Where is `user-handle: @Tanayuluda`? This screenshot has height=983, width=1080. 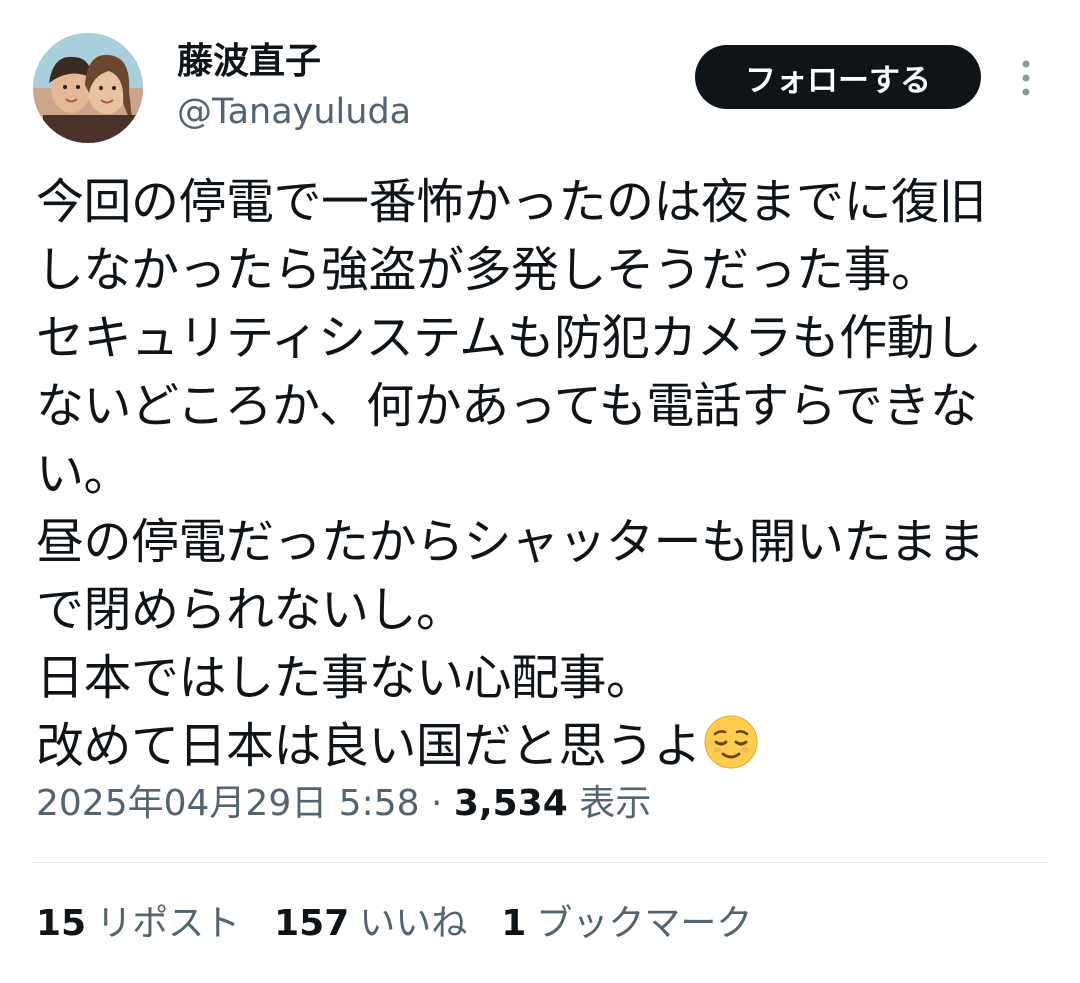
user-handle: @Tanayuluda is located at coordinates (294, 112).